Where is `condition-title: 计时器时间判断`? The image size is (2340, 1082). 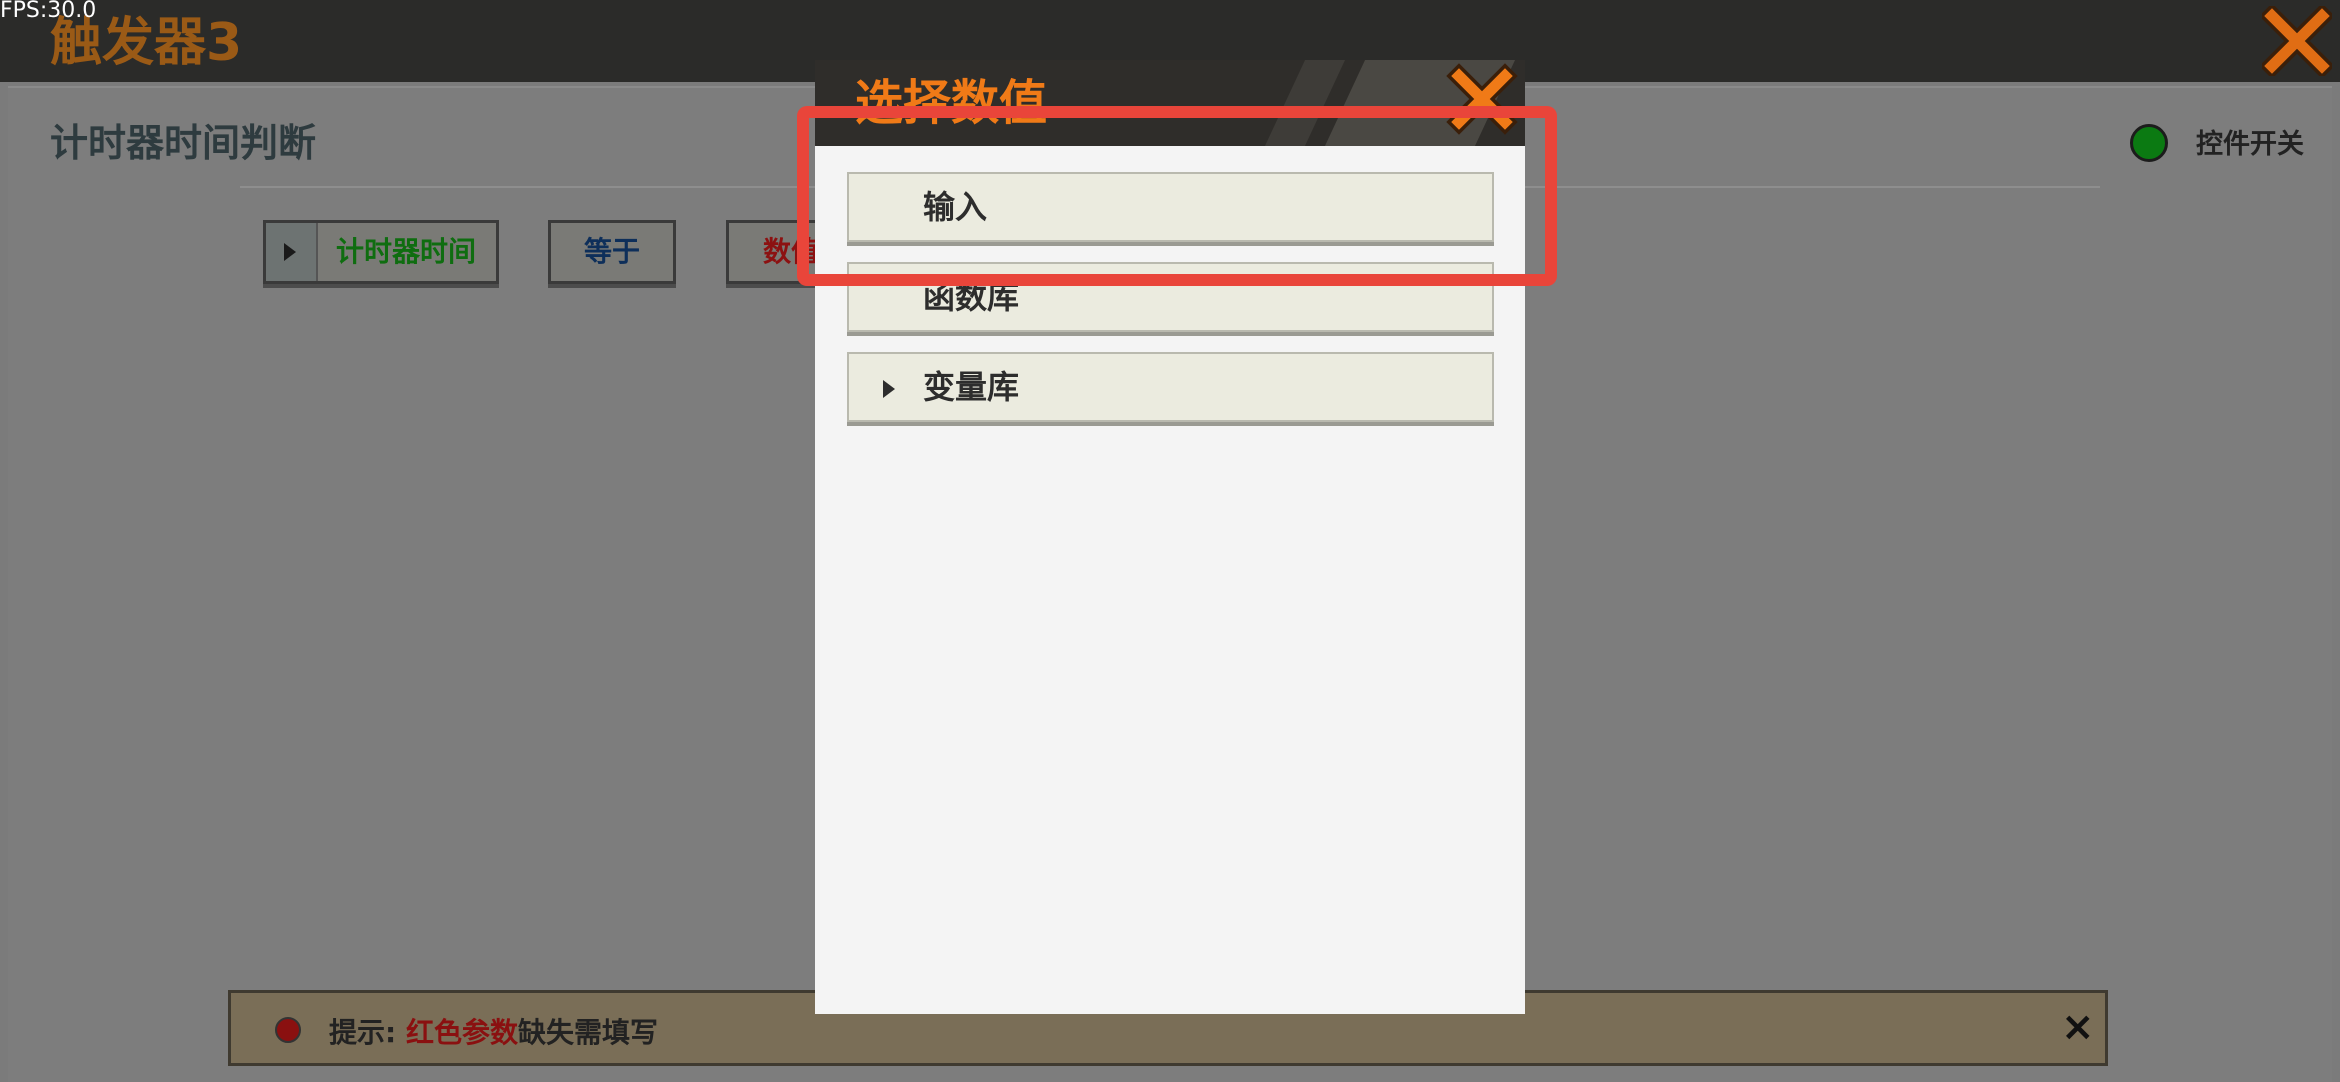 condition-title: 计时器时间判断 is located at coordinates (183, 143).